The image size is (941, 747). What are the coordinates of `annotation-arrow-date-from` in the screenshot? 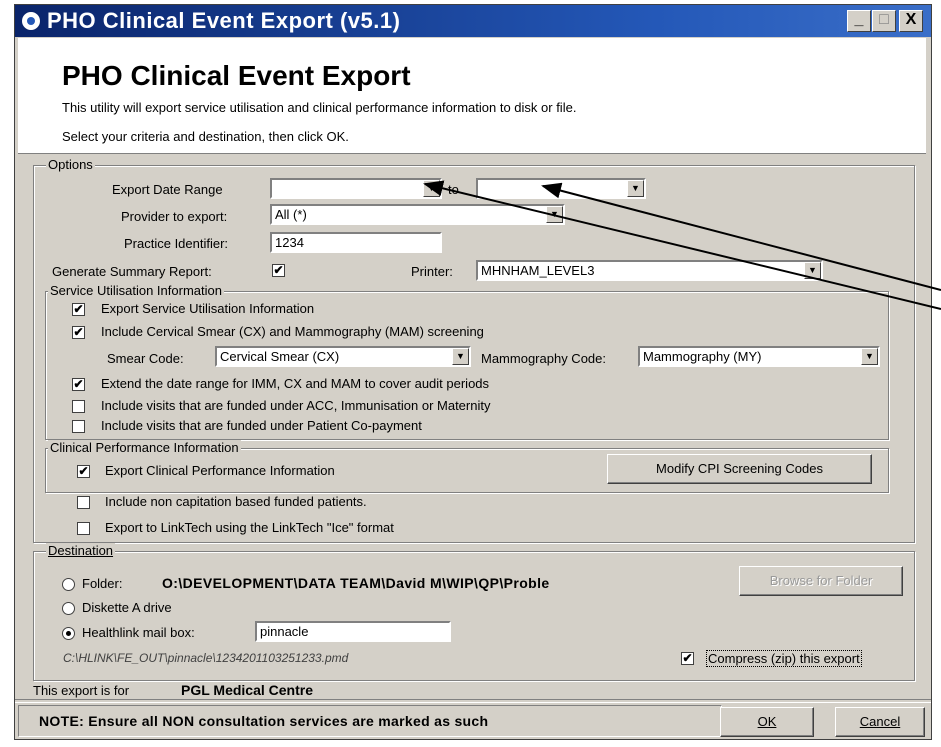 It's located at (682, 245).